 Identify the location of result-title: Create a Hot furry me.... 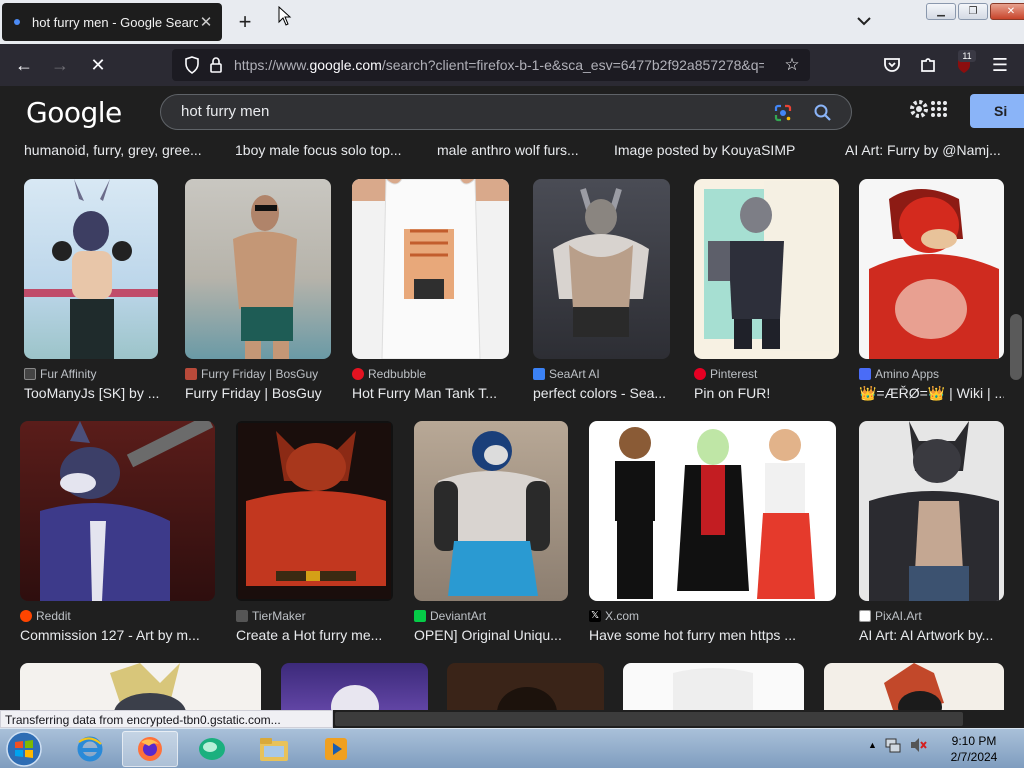
(311, 635).